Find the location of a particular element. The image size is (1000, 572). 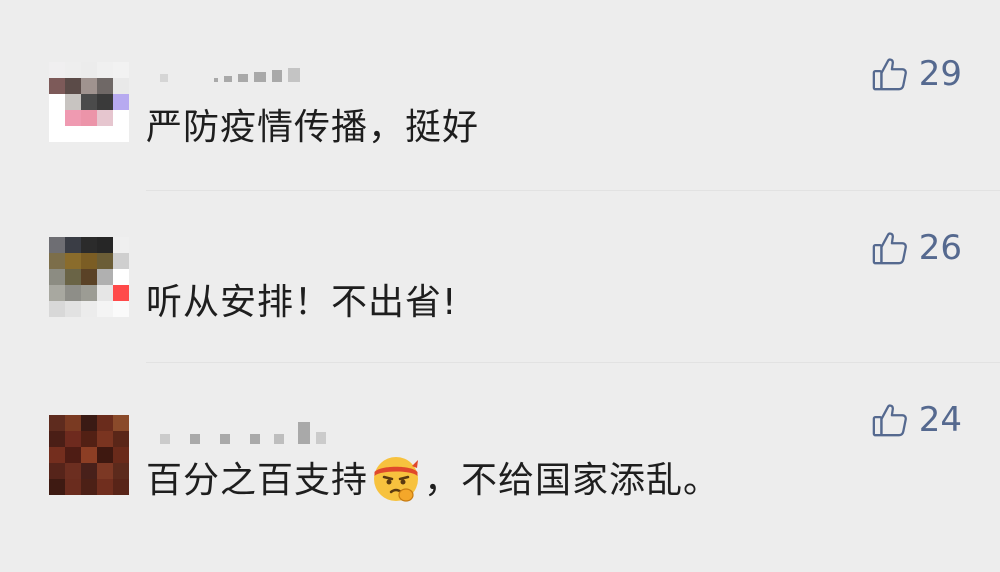

like-count: 29 is located at coordinates (940, 74).